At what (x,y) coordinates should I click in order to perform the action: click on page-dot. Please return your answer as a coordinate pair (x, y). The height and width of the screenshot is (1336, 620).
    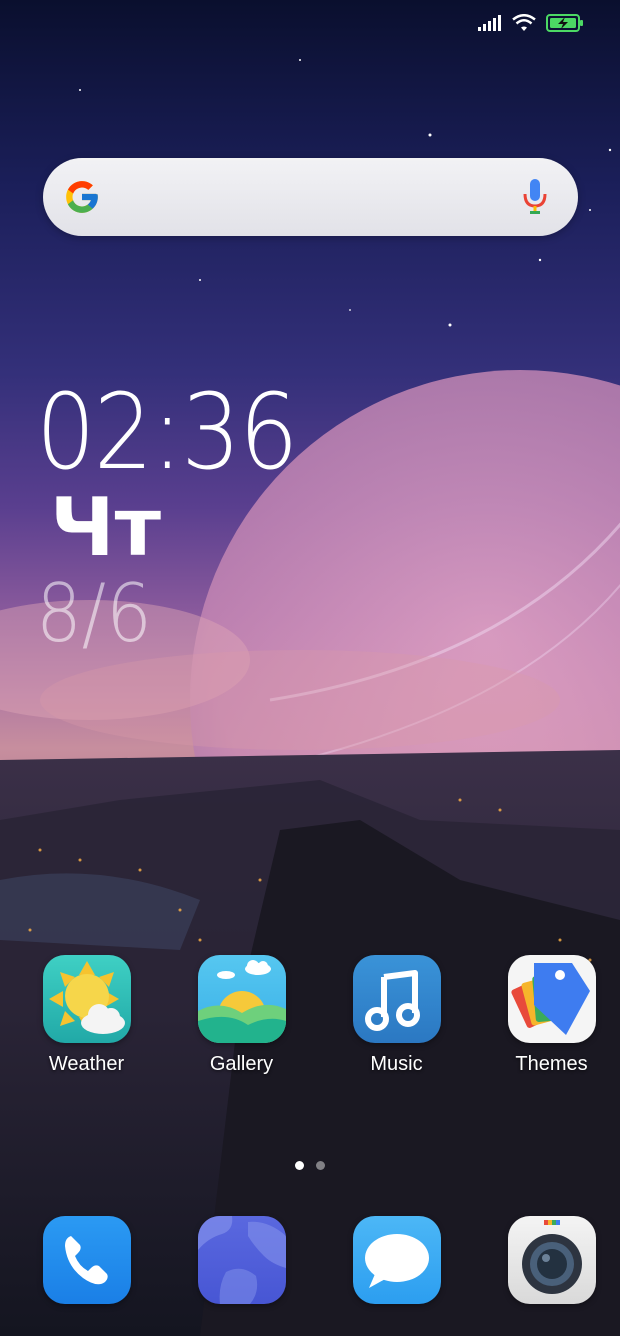
    Looking at the image, I should click on (320, 1165).